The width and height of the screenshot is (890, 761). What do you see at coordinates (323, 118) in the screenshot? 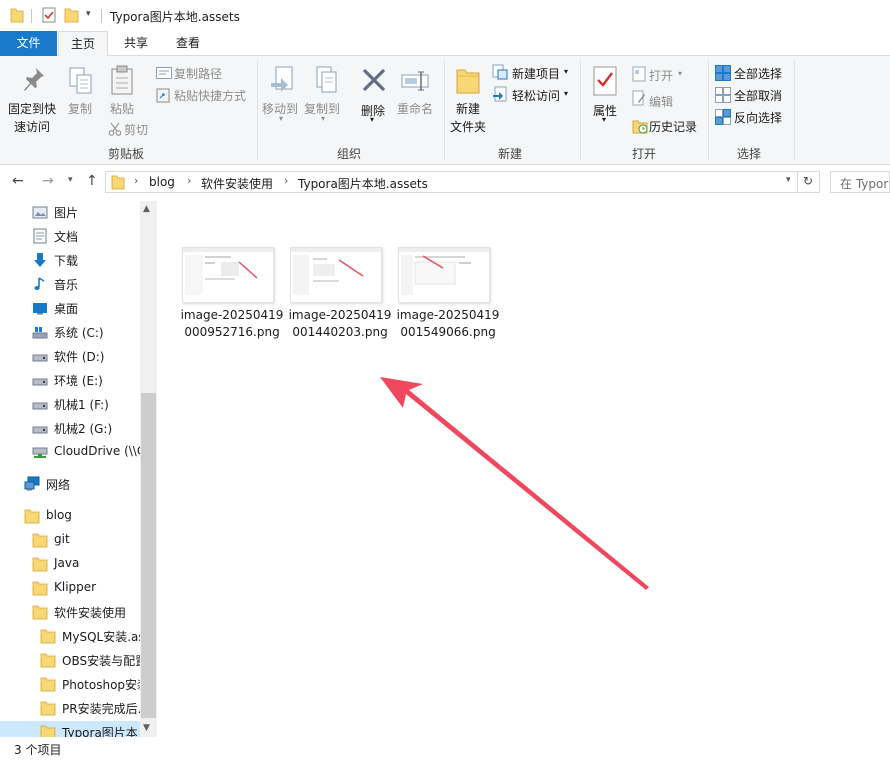
I see `copy-to-dropdown-icon: ▾` at bounding box center [323, 118].